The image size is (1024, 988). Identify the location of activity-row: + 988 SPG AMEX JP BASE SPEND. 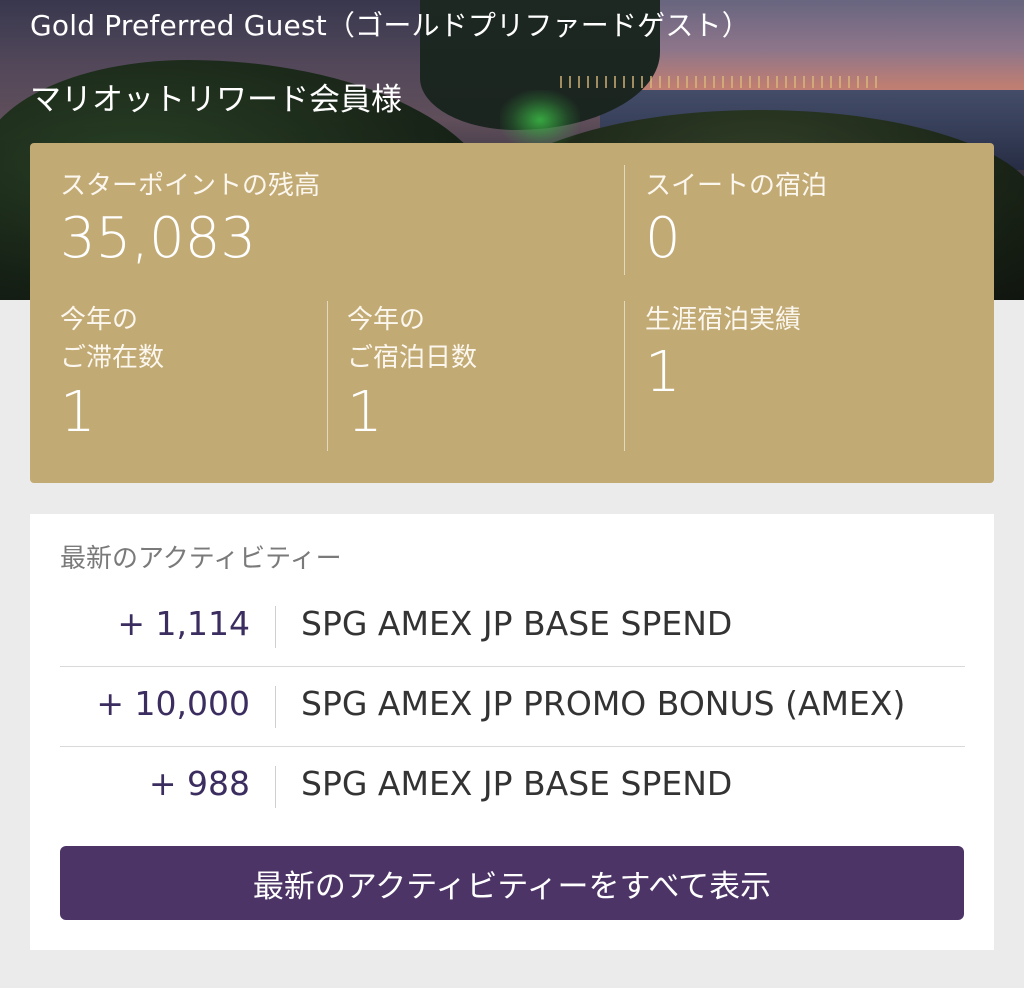
(512, 786).